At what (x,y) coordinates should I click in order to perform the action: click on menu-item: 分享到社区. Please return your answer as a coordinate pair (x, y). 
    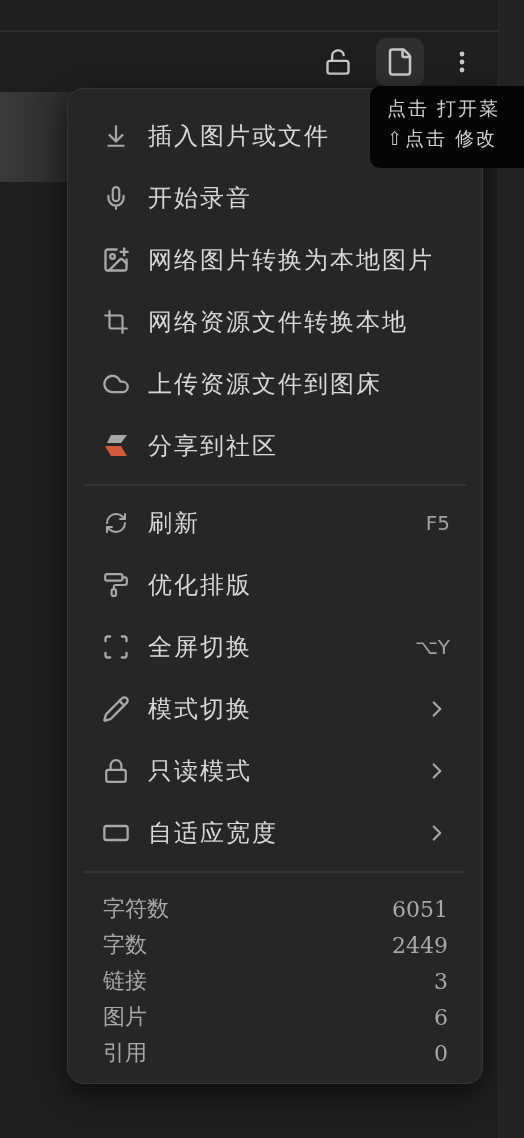
    Looking at the image, I should click on (275, 446).